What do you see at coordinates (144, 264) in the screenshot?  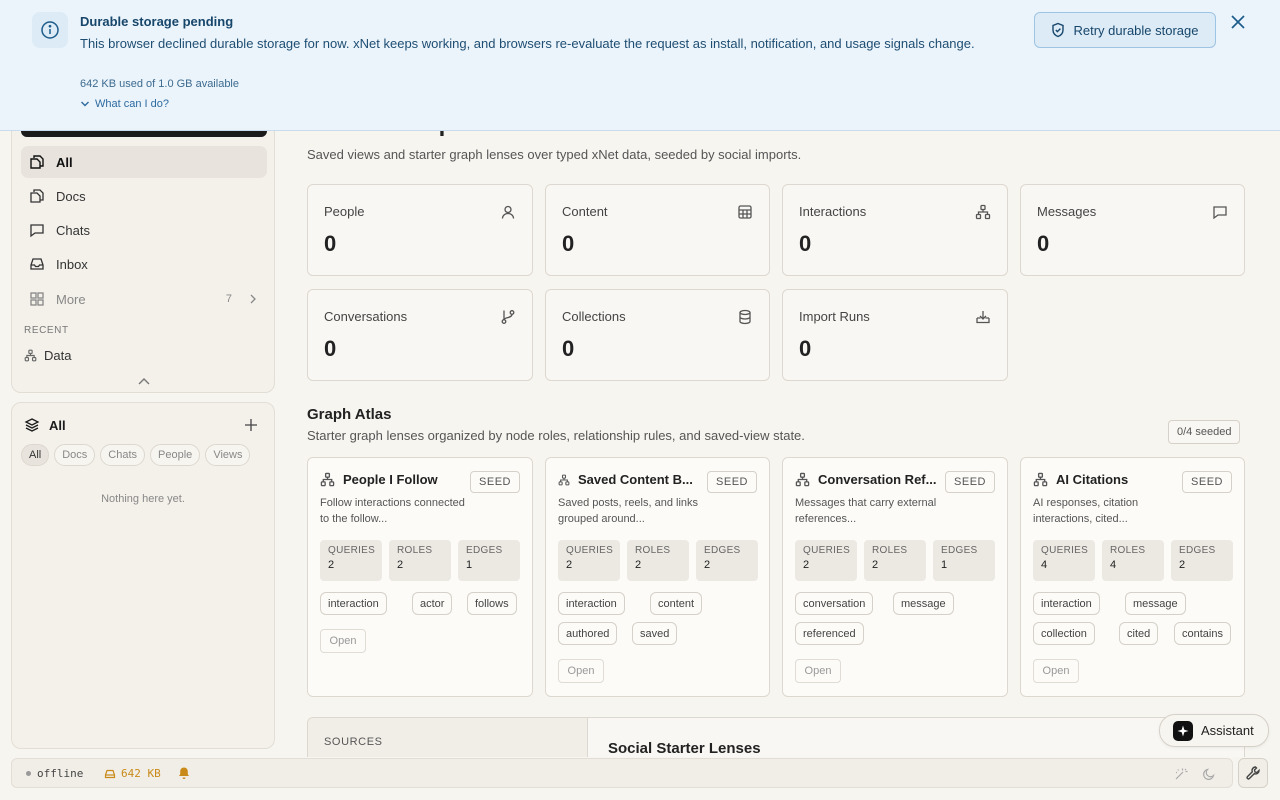 I see `sidebar-item-inbox: Inbox` at bounding box center [144, 264].